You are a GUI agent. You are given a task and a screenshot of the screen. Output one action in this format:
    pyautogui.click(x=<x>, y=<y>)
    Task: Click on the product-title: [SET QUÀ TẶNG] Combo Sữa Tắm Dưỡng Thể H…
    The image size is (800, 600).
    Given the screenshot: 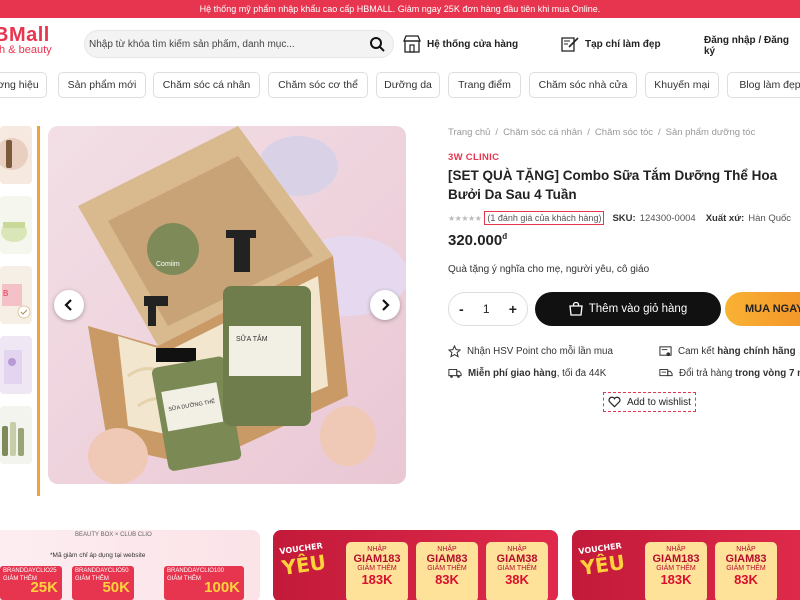 What is the action you would take?
    pyautogui.click(x=613, y=185)
    